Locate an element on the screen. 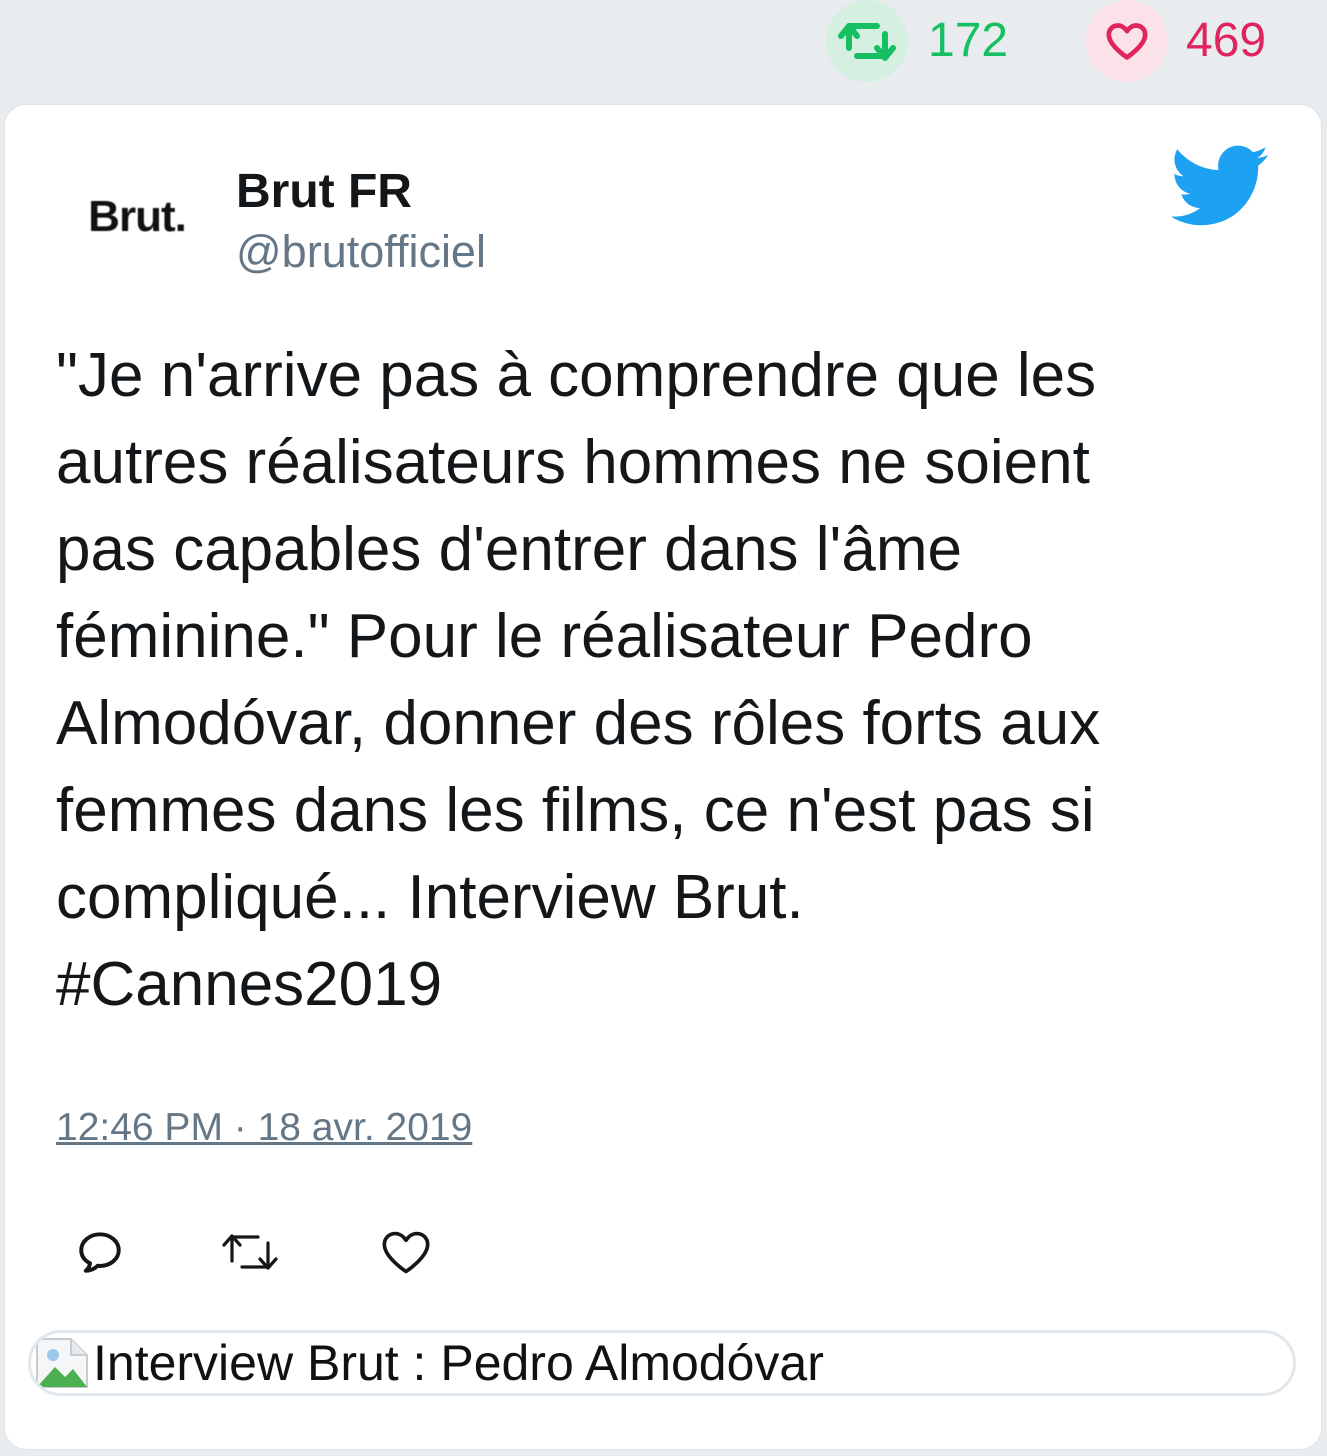  link-preview-title: Interview Brut : Pedro Almodóvar is located at coordinates (458, 1363).